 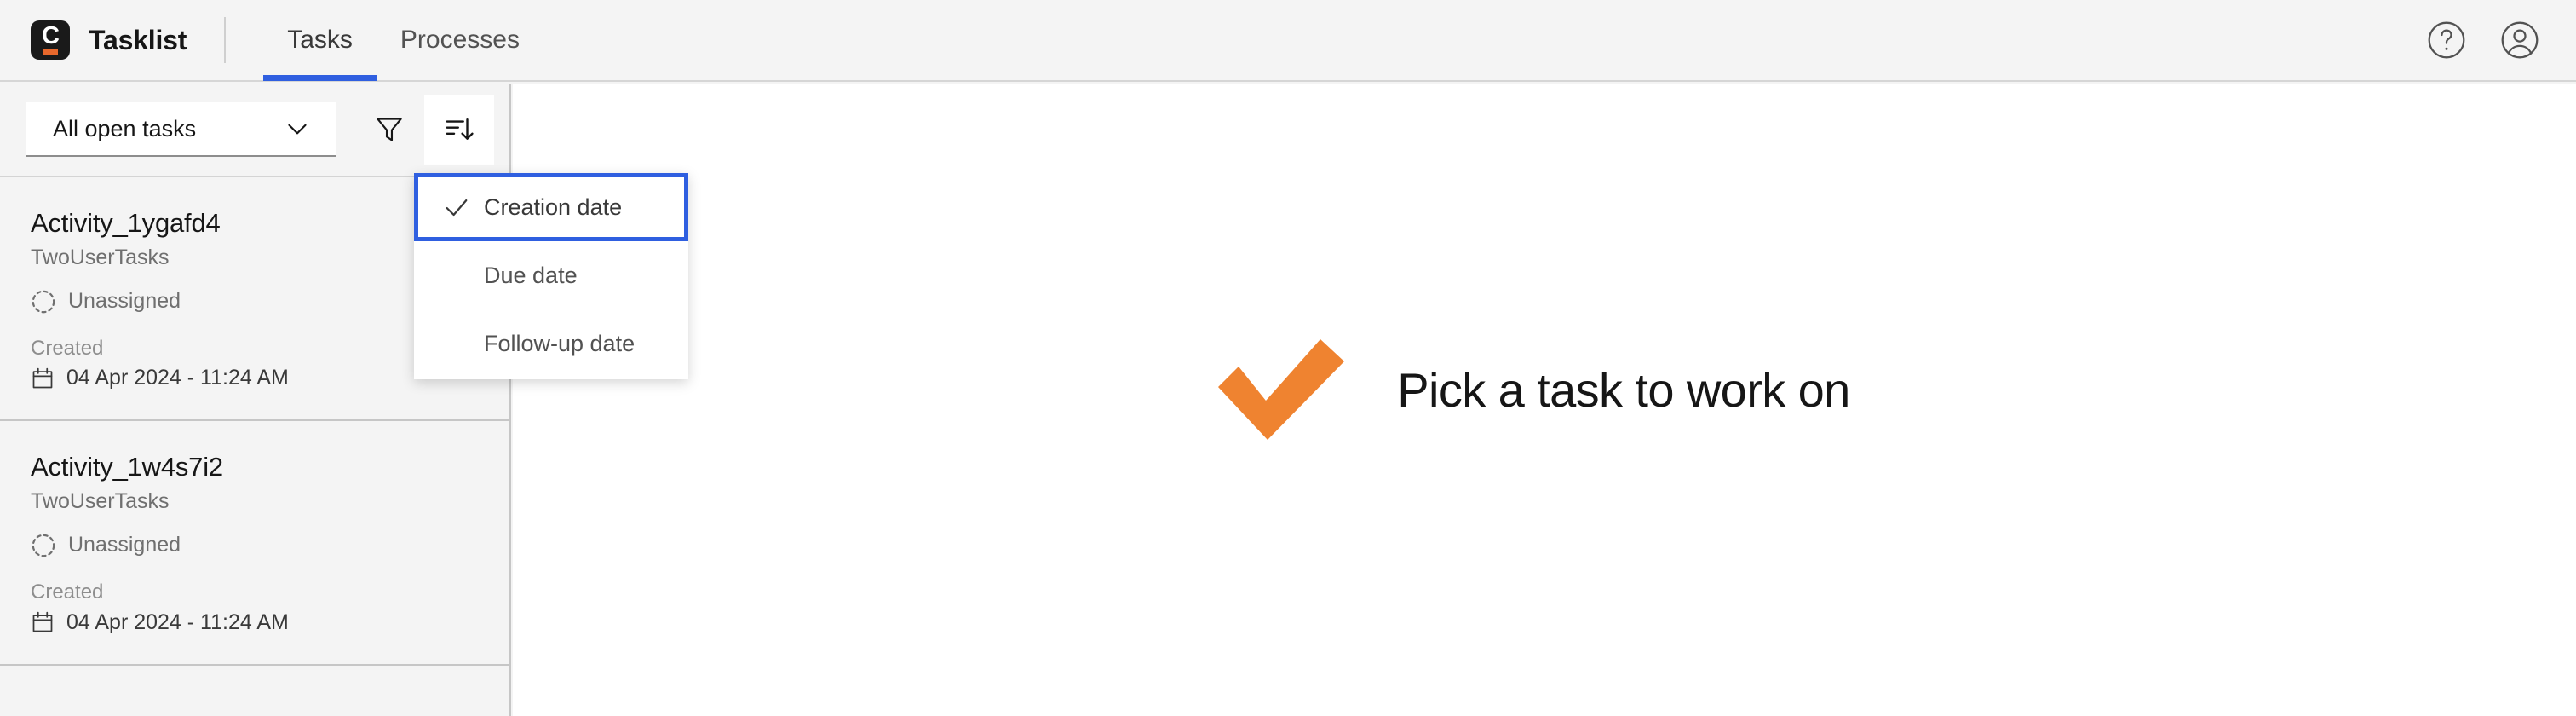 I want to click on user-avatar-icon, so click(x=2520, y=40).